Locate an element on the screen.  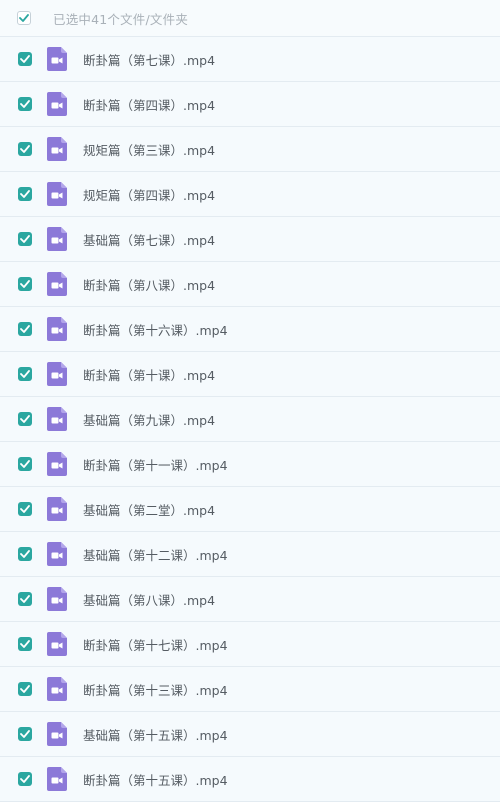
file-row: 基础篇（第十二课）.mp4 is located at coordinates (250, 554).